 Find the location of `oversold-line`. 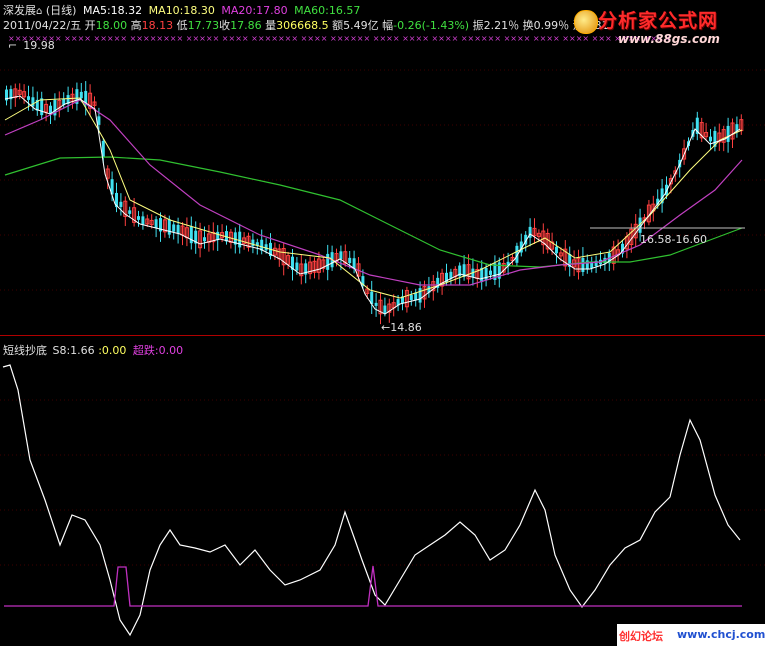

oversold-line is located at coordinates (373, 586).